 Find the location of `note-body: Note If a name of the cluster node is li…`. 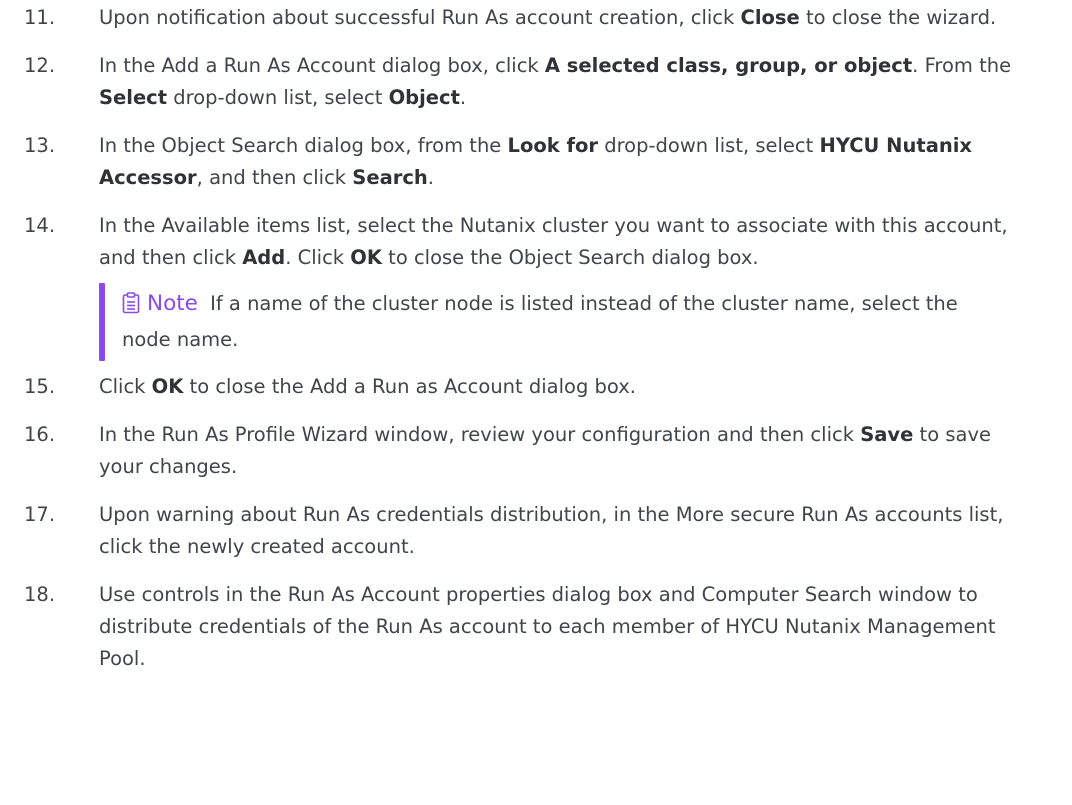

note-body: Note If a name of the cluster node is li… is located at coordinates (567, 322).